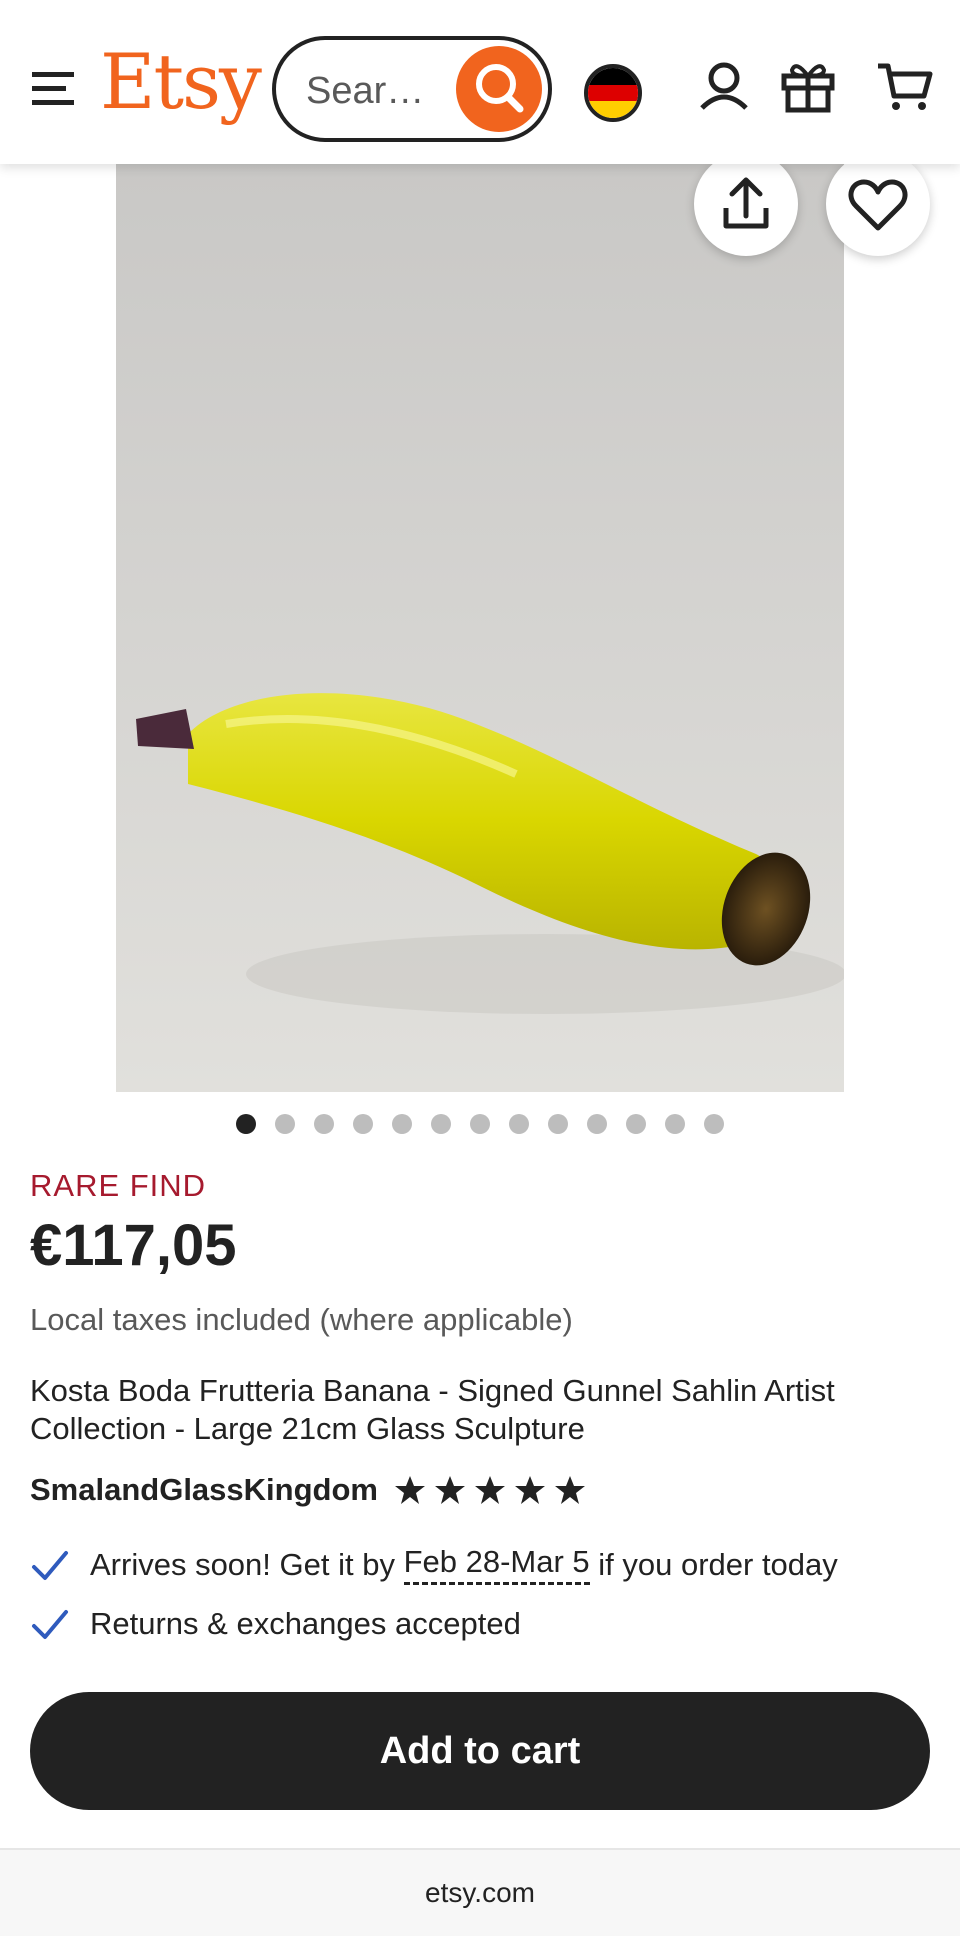  Describe the element at coordinates (724, 86) in the screenshot. I see `user-icon` at that location.